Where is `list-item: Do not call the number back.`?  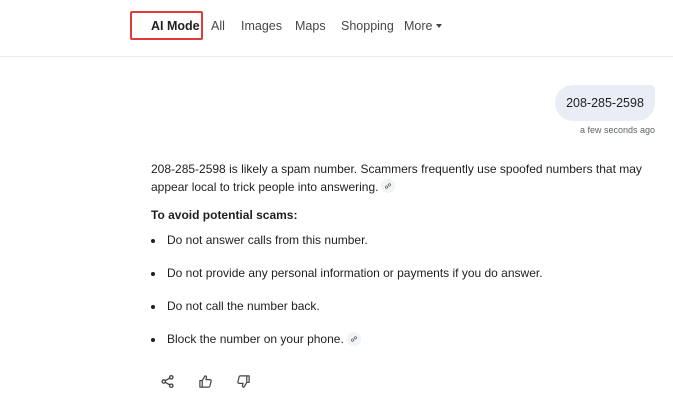
list-item: Do not call the number back. is located at coordinates (401, 314).